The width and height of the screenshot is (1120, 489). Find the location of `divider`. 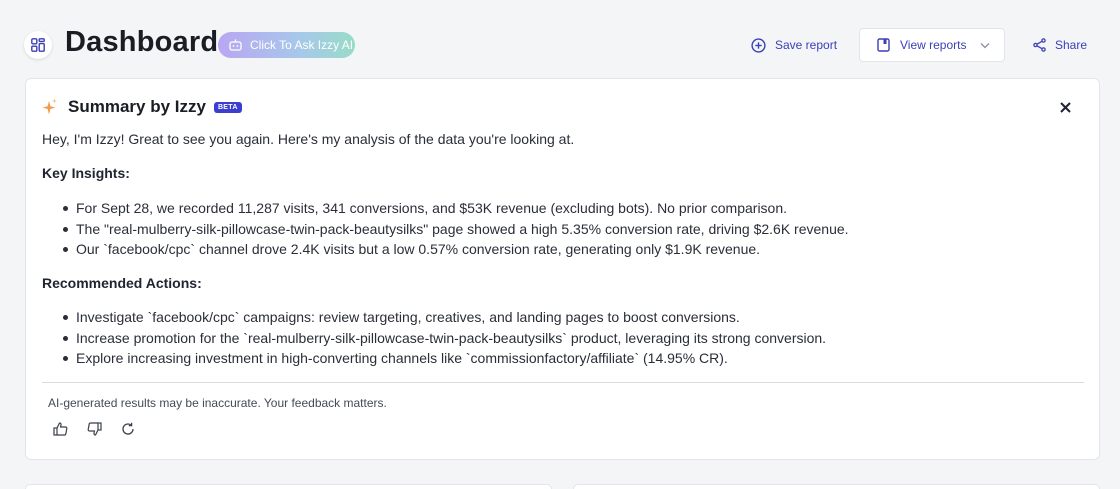

divider is located at coordinates (563, 382).